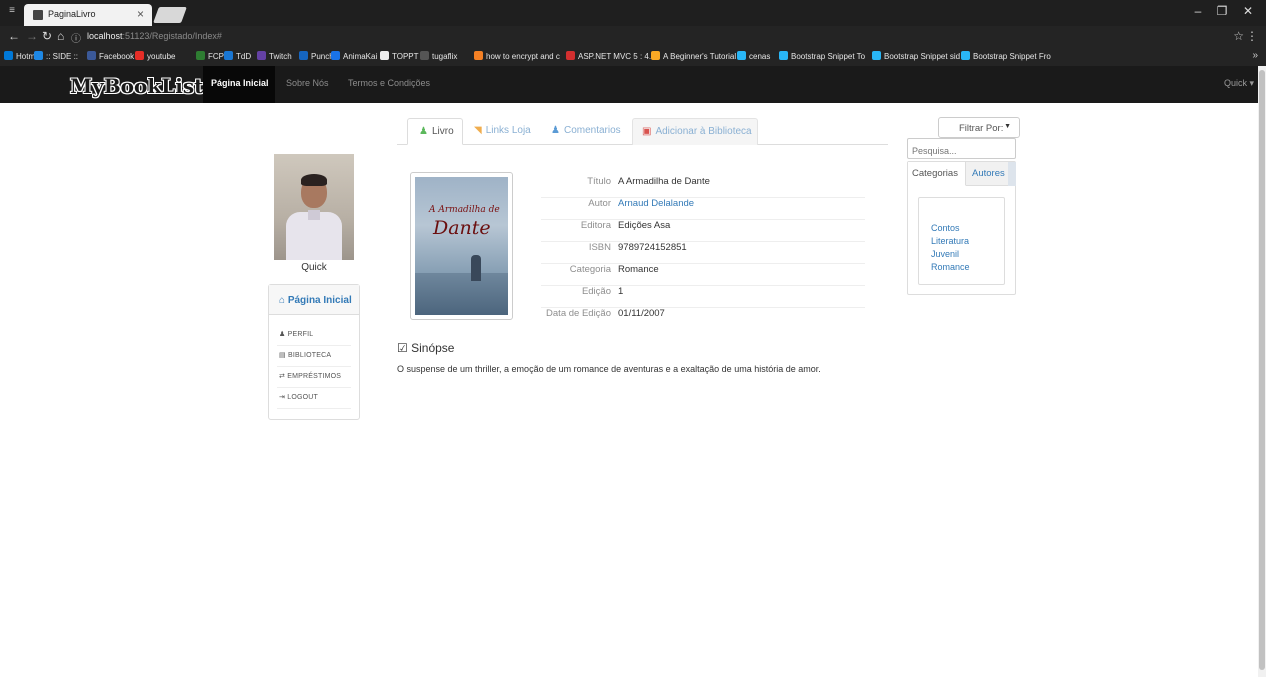  Describe the element at coordinates (760, 56) in the screenshot. I see `bookmark-label: cenas` at that location.